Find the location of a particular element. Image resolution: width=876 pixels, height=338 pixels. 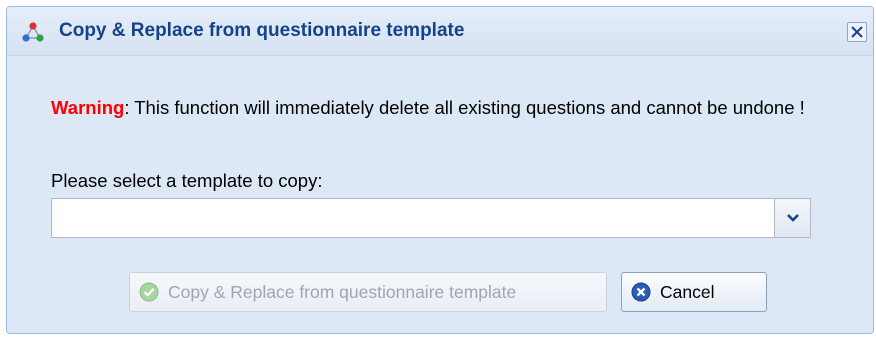

chevron-down-icon is located at coordinates (793, 218).